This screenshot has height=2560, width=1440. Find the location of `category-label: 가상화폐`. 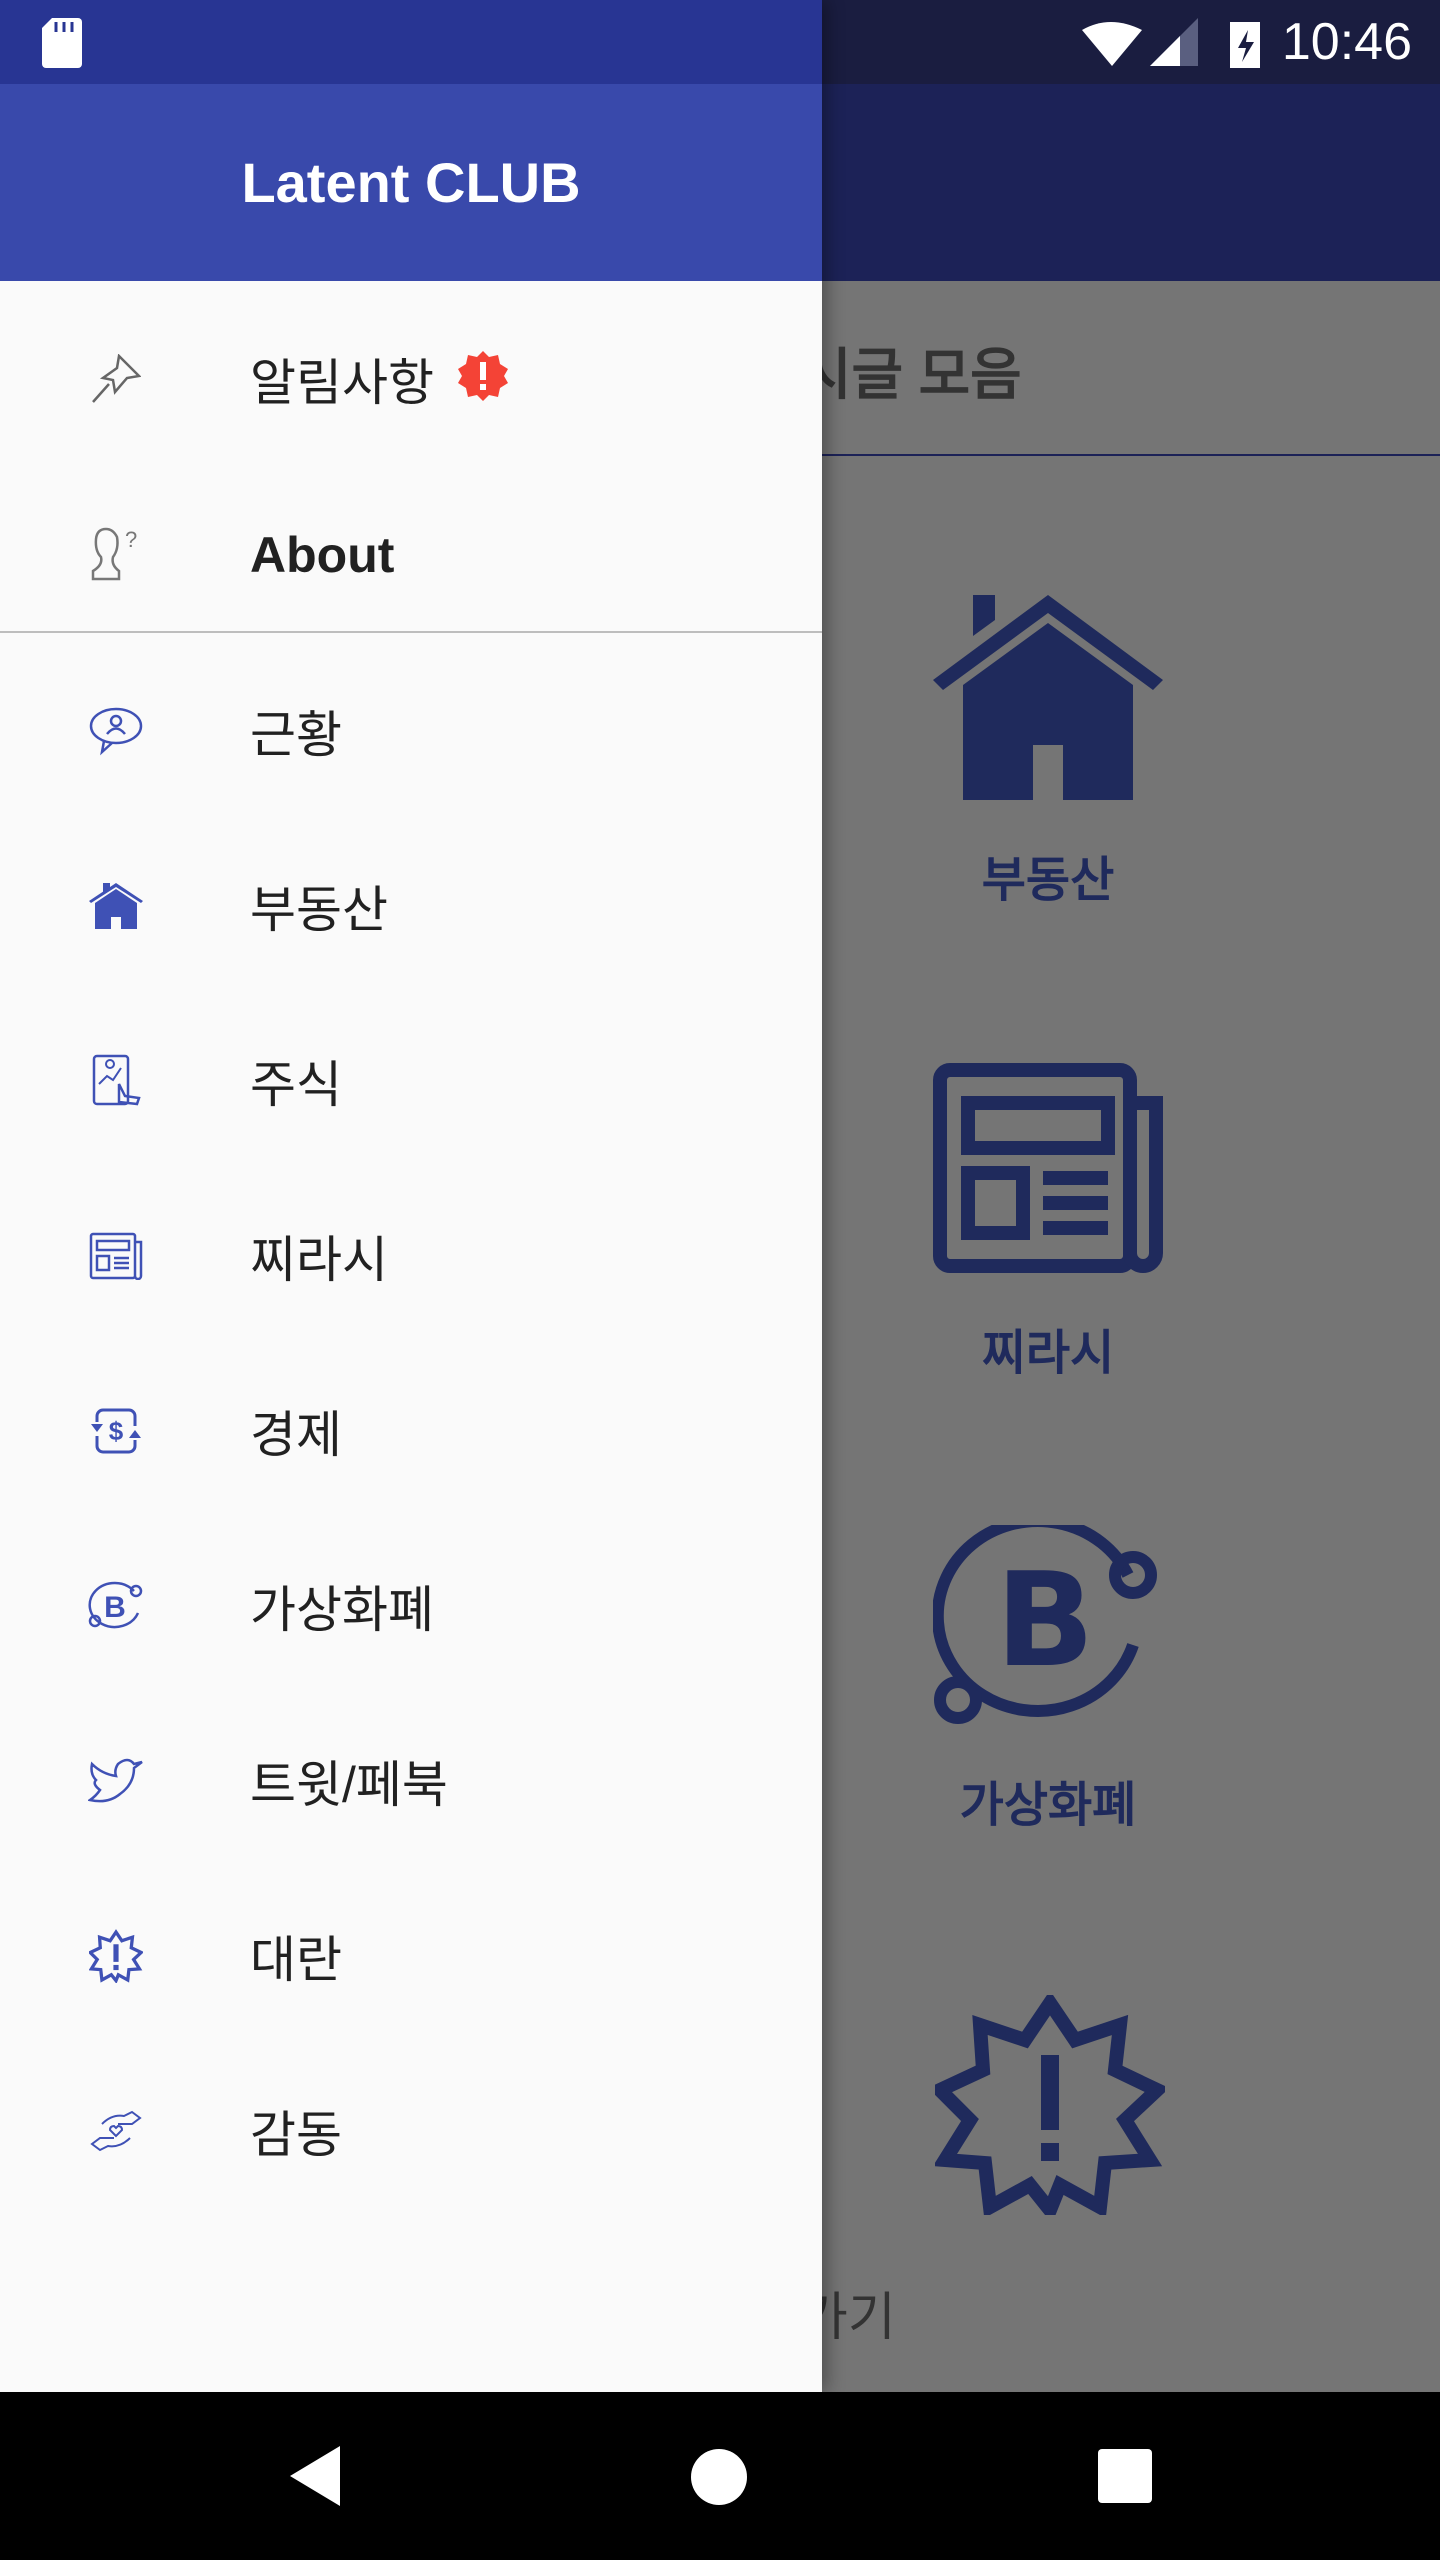

category-label: 가상화폐 is located at coordinates (1048, 1805).